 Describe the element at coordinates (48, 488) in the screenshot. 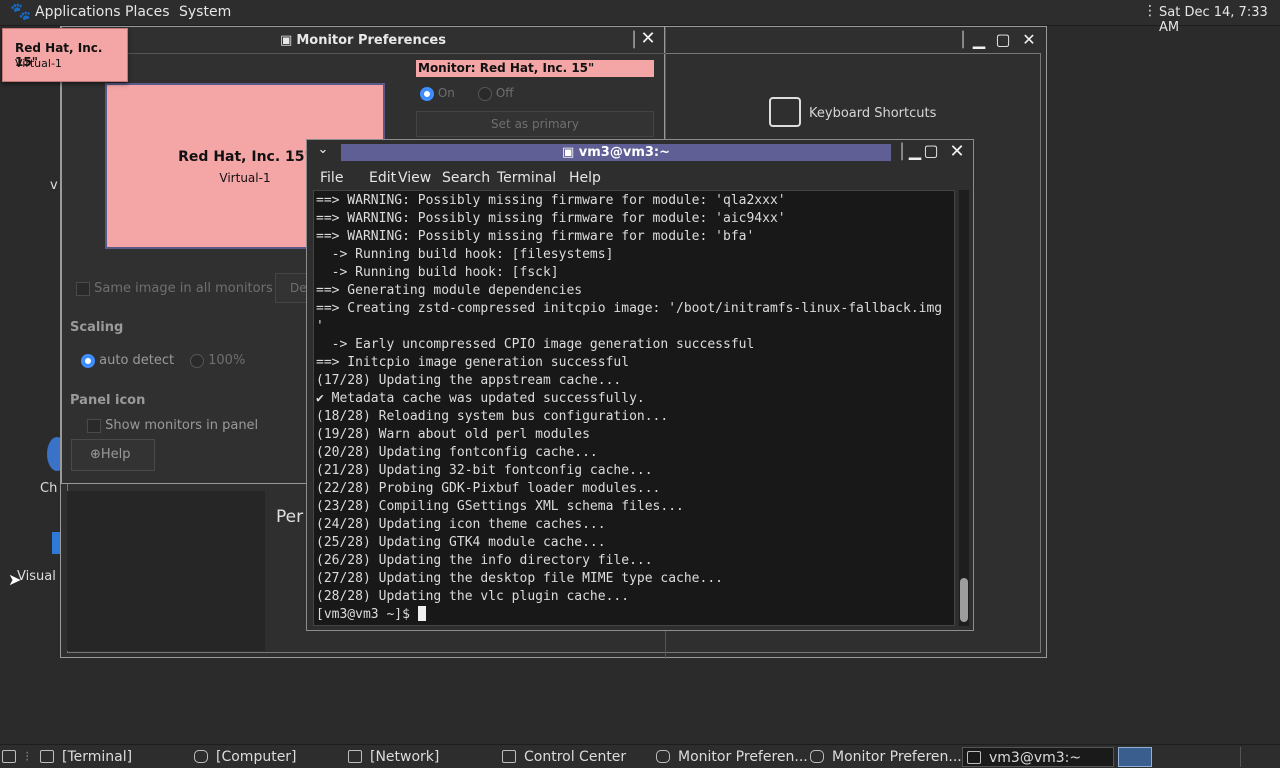

I see `desktop-icon-label: Ch` at that location.